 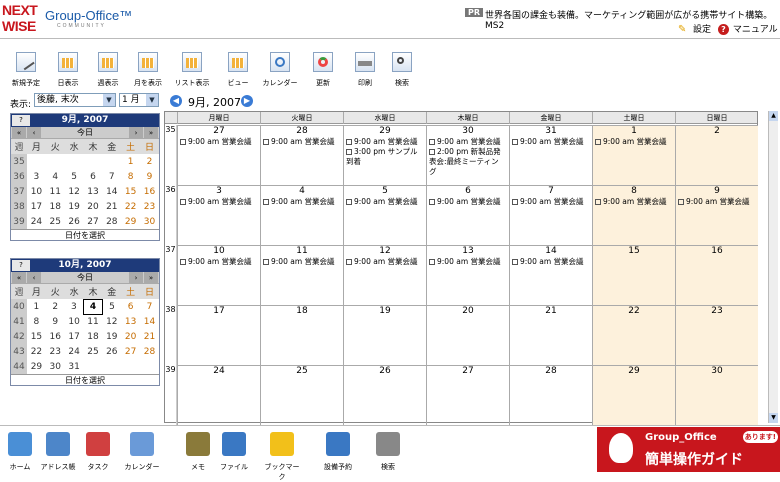 What do you see at coordinates (74, 176) in the screenshot?
I see `mini-day: 5` at bounding box center [74, 176].